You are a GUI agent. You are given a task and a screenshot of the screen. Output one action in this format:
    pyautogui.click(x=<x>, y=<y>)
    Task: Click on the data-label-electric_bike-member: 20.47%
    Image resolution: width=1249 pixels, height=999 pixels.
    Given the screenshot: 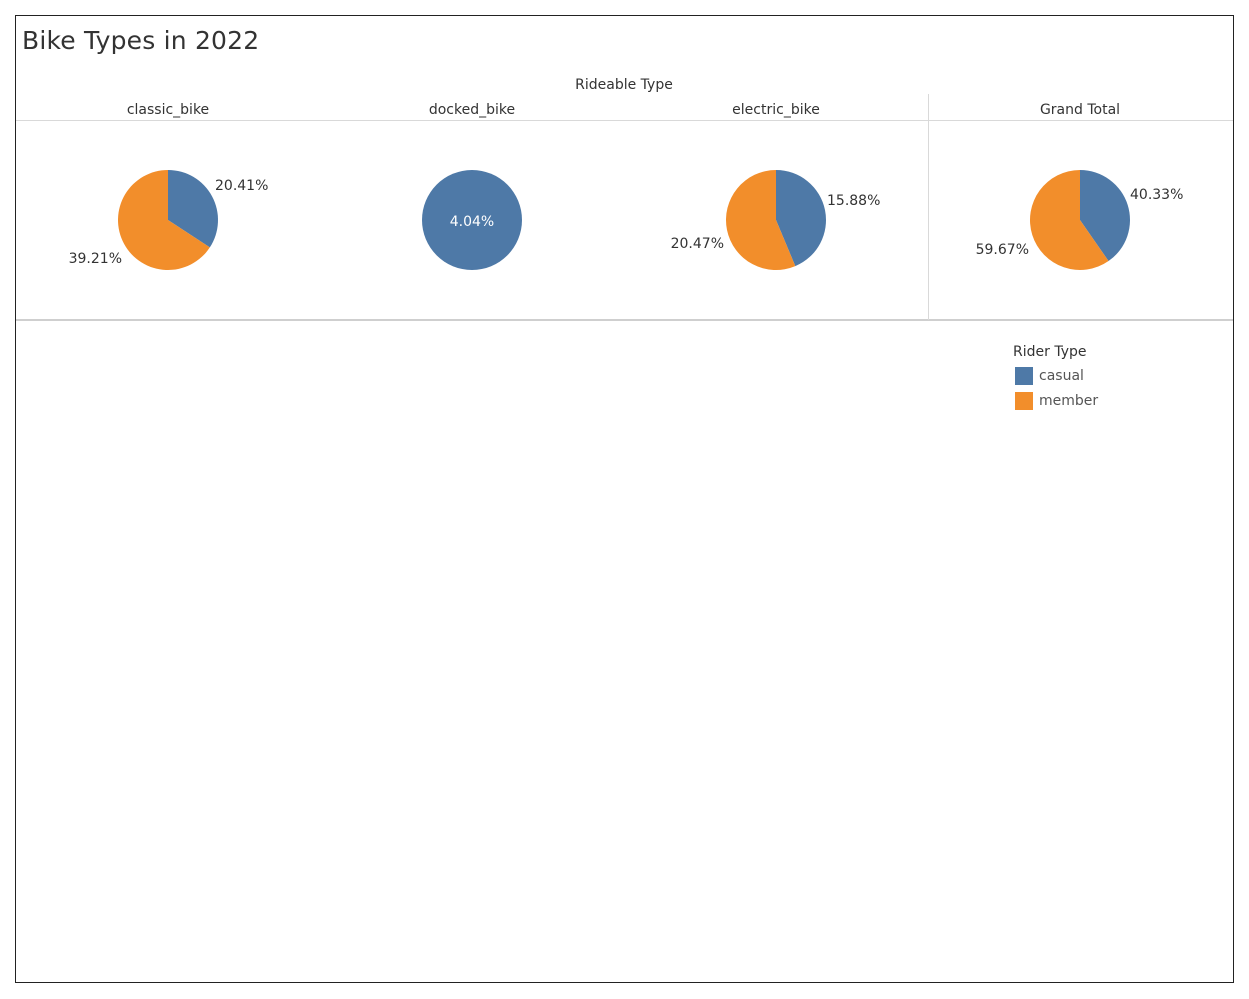 What is the action you would take?
    pyautogui.click(x=697, y=244)
    